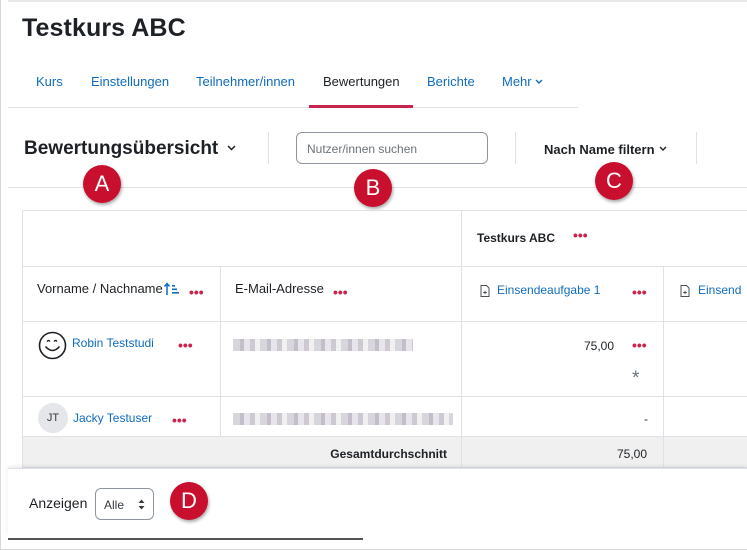  Describe the element at coordinates (104, 28) in the screenshot. I see `course-title: Testkurs ABC` at that location.